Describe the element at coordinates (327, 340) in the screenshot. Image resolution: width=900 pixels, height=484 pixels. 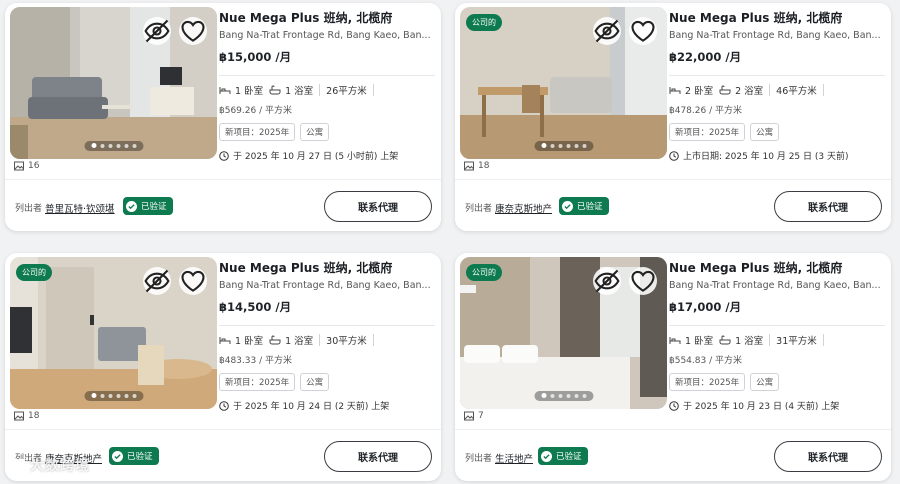
I see `listing-specs: 1 卧室 1 浴室 30平方米` at that location.